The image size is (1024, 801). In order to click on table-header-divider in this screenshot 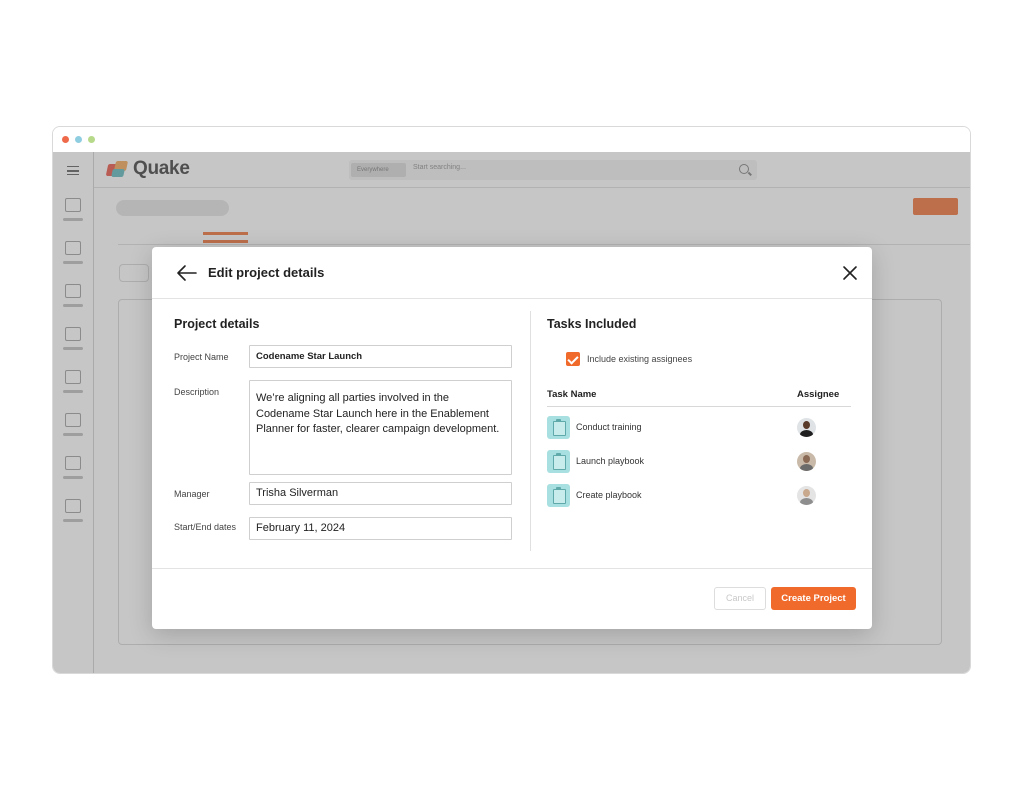, I will do `click(699, 406)`.